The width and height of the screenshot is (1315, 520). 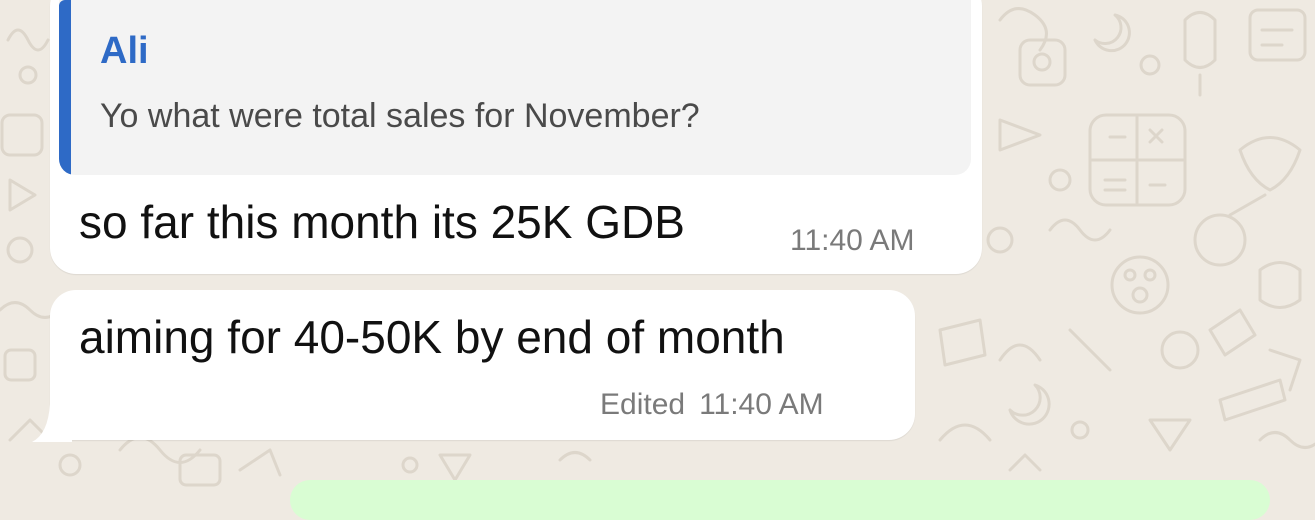 I want to click on edited-label: Edited, so click(x=643, y=404).